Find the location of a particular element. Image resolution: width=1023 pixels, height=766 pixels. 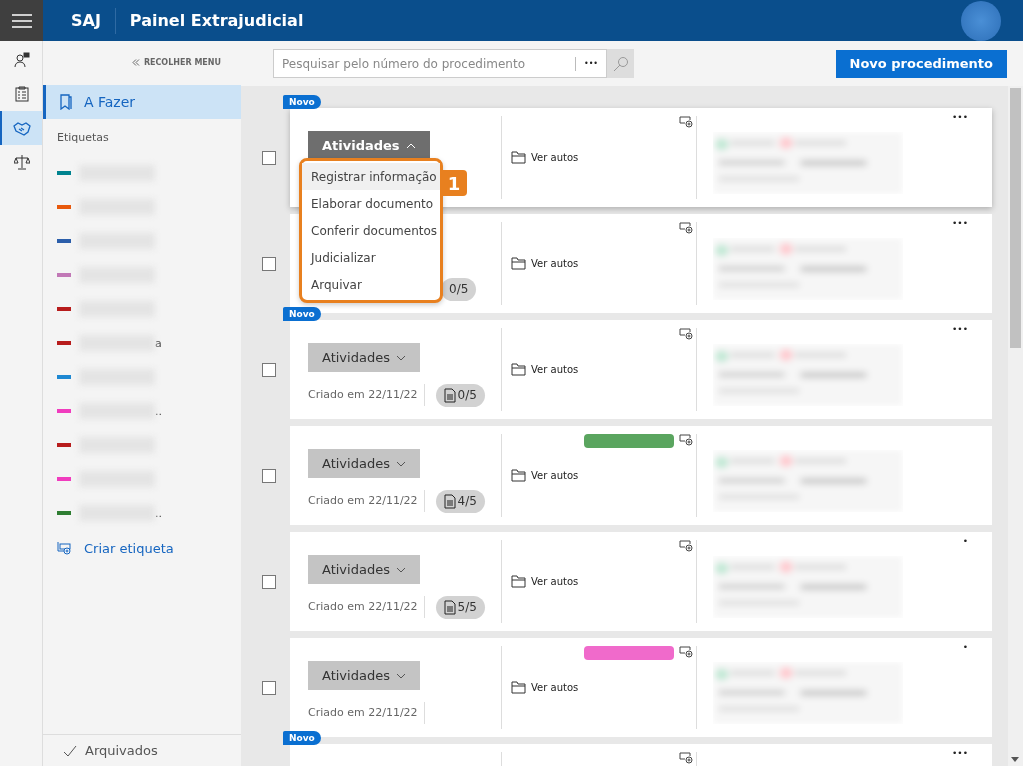

scroll-thumb is located at coordinates (1015, 218).